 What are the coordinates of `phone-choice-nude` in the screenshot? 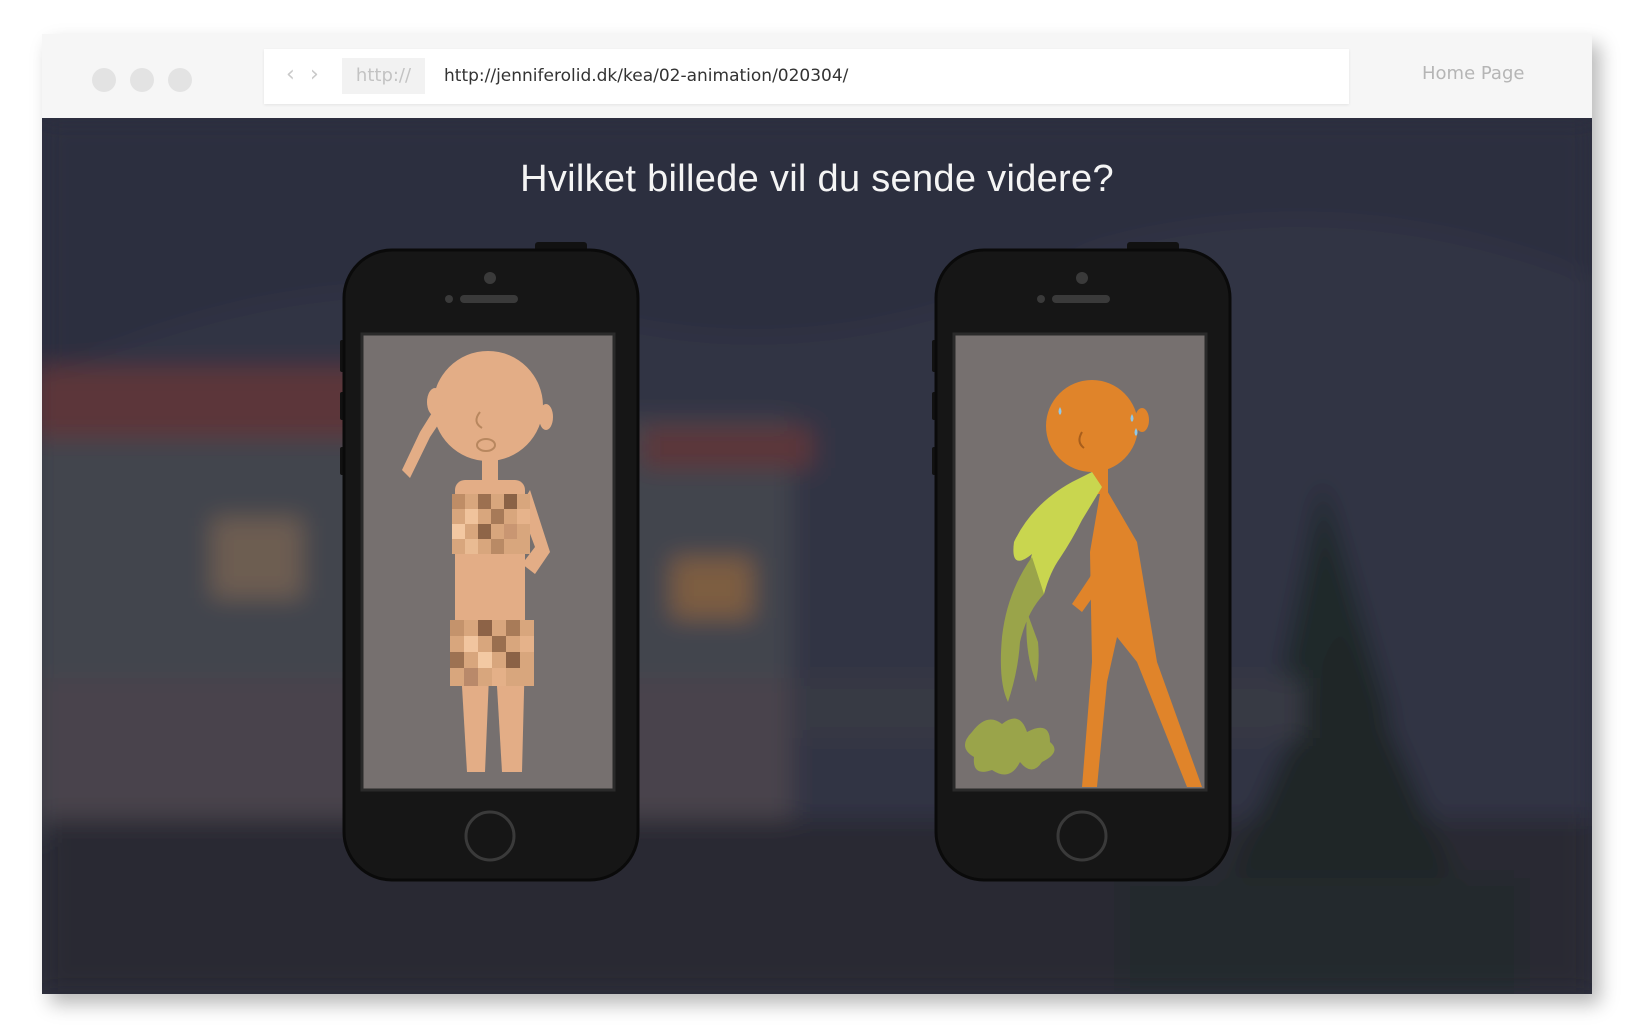 It's located at (490, 563).